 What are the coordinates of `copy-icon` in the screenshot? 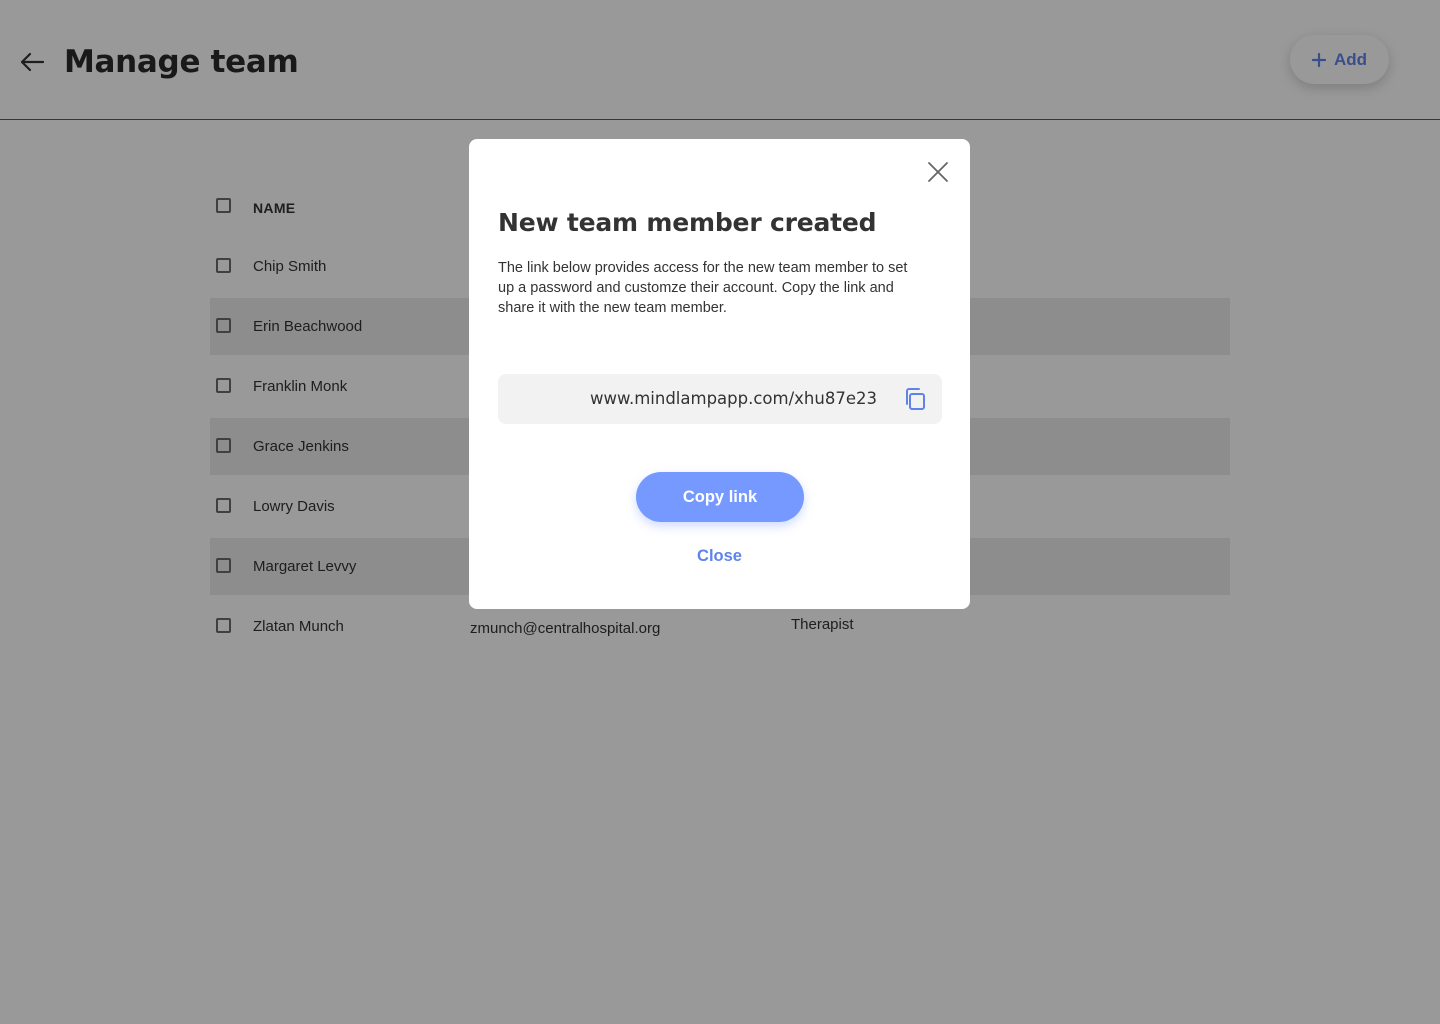 It's located at (915, 399).